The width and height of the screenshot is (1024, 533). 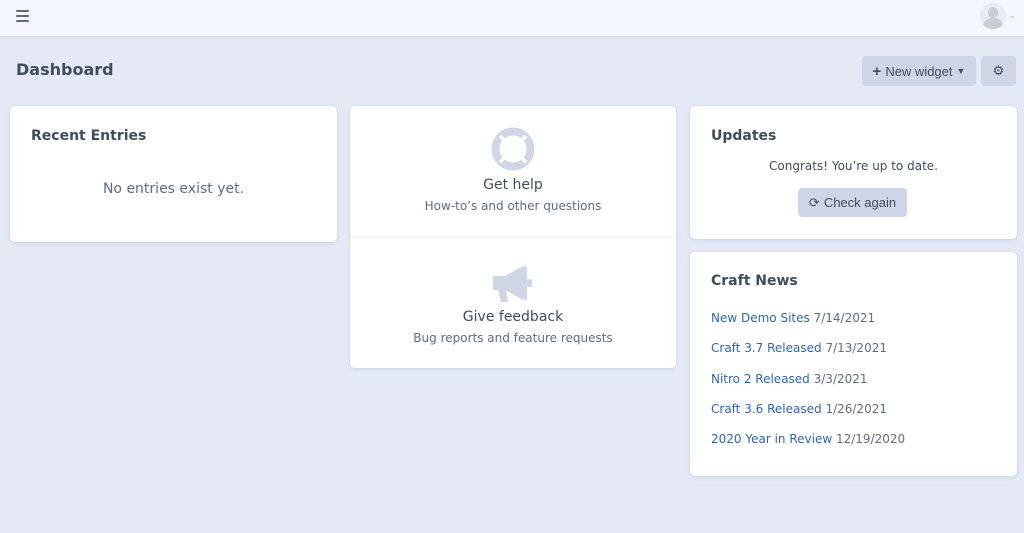 What do you see at coordinates (993, 16) in the screenshot?
I see `user-avatar-icon` at bounding box center [993, 16].